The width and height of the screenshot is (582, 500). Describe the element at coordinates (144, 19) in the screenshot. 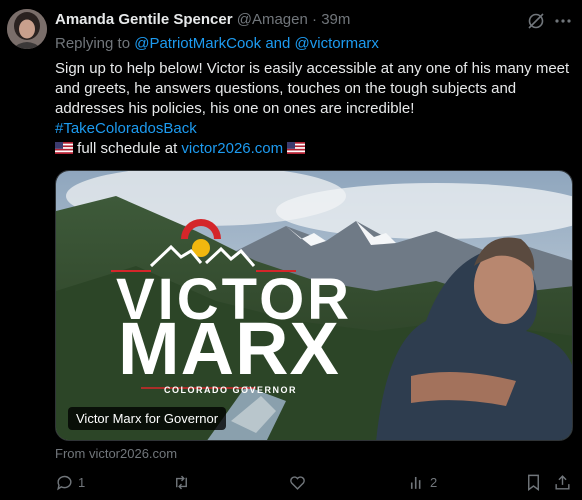

I see `author-name: Amanda Gentile Spencer` at that location.